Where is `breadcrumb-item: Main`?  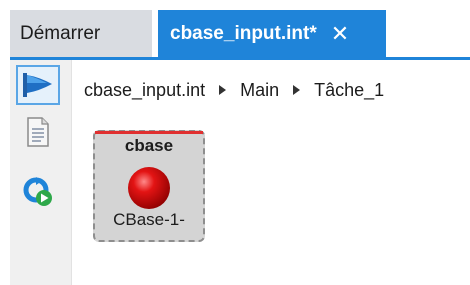 breadcrumb-item: Main is located at coordinates (259, 90).